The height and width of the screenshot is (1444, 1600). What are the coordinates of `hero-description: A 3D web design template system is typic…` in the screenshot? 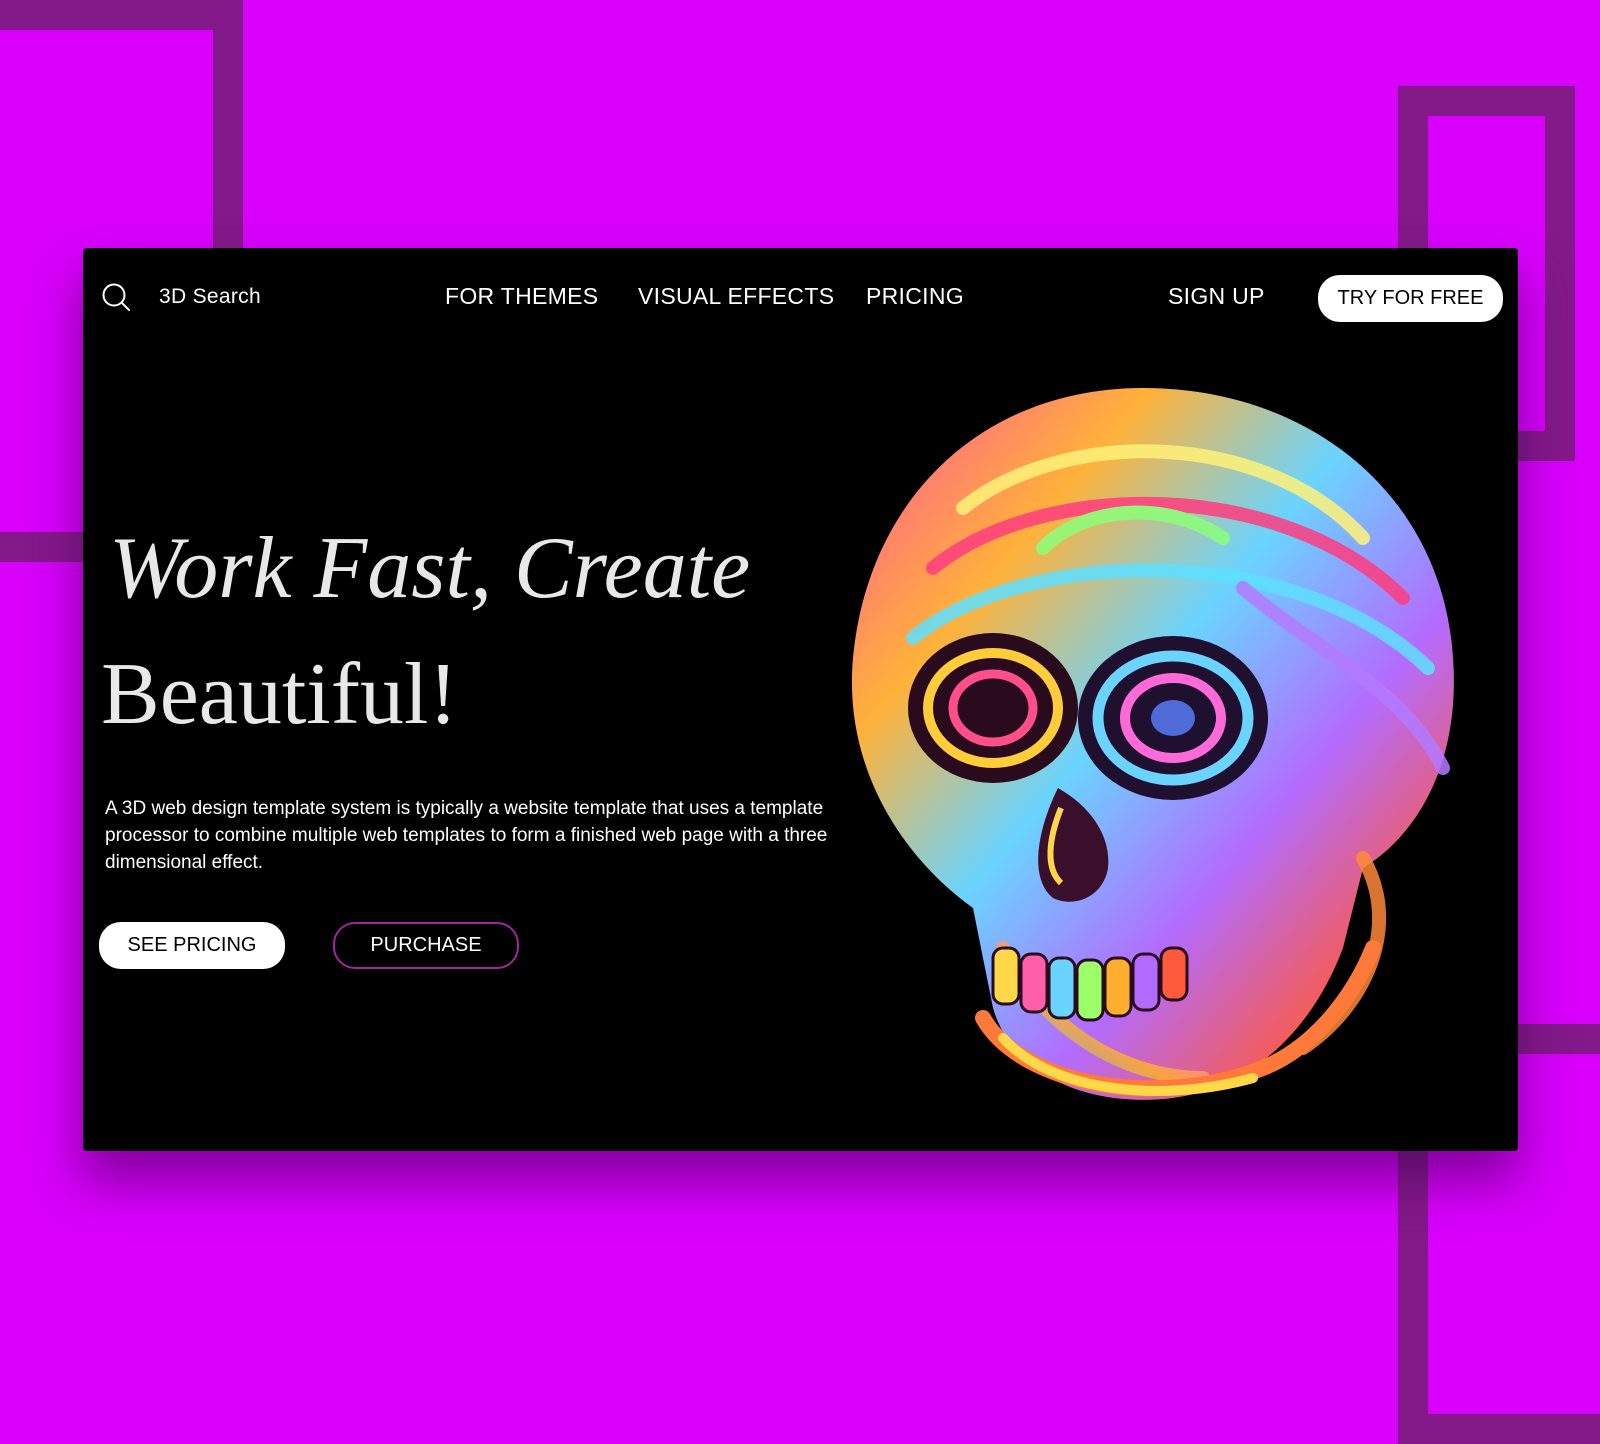 It's located at (466, 835).